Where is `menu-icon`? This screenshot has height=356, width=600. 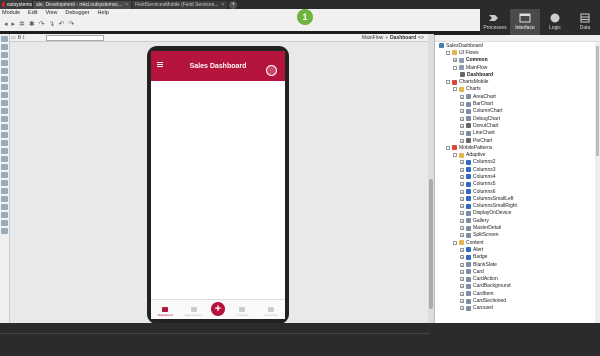
menu-icon is located at coordinates (160, 64).